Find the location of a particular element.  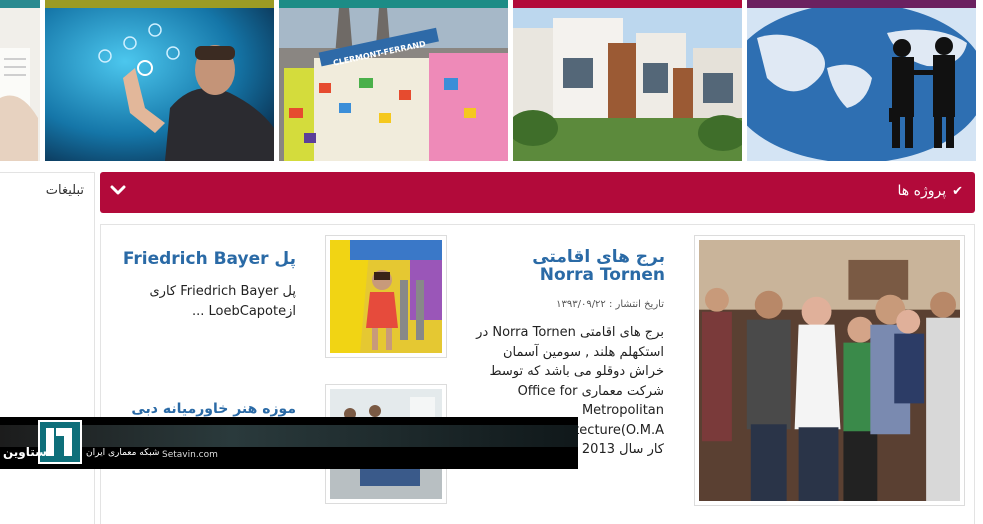

project-thumb-friedrich-bayer is located at coordinates (386, 296).